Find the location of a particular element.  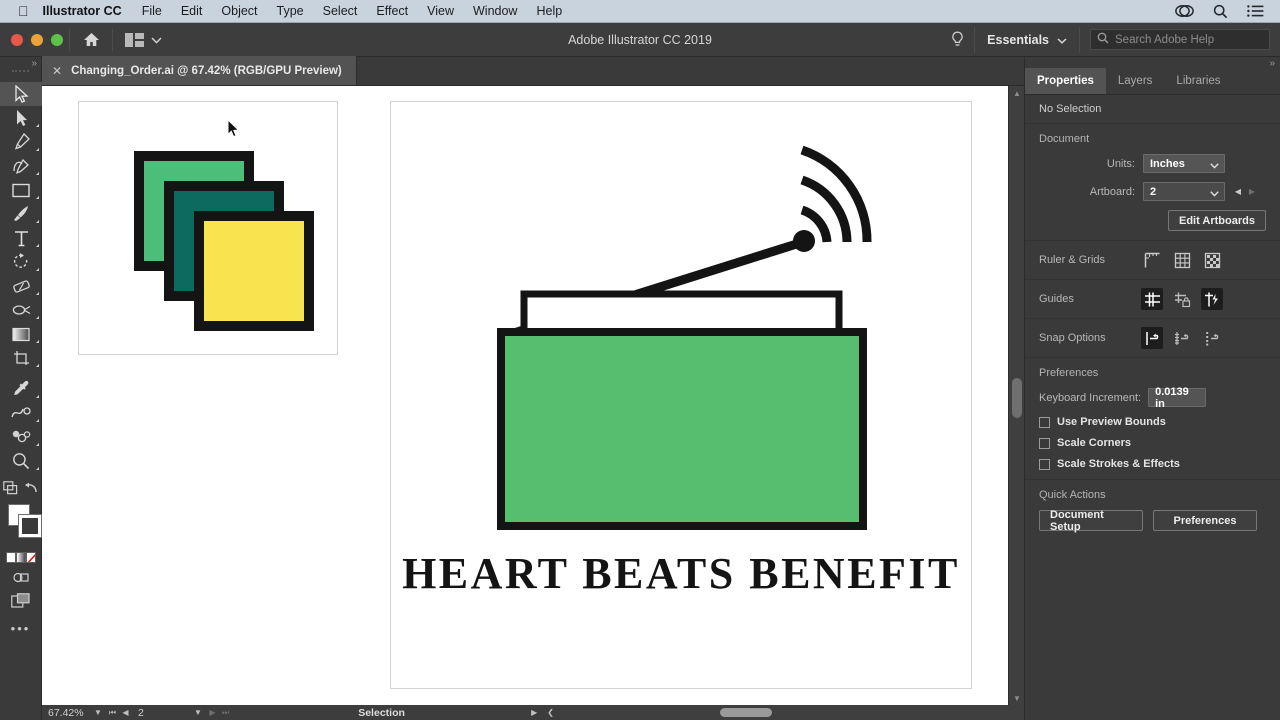

gradient-button is located at coordinates (21, 557).